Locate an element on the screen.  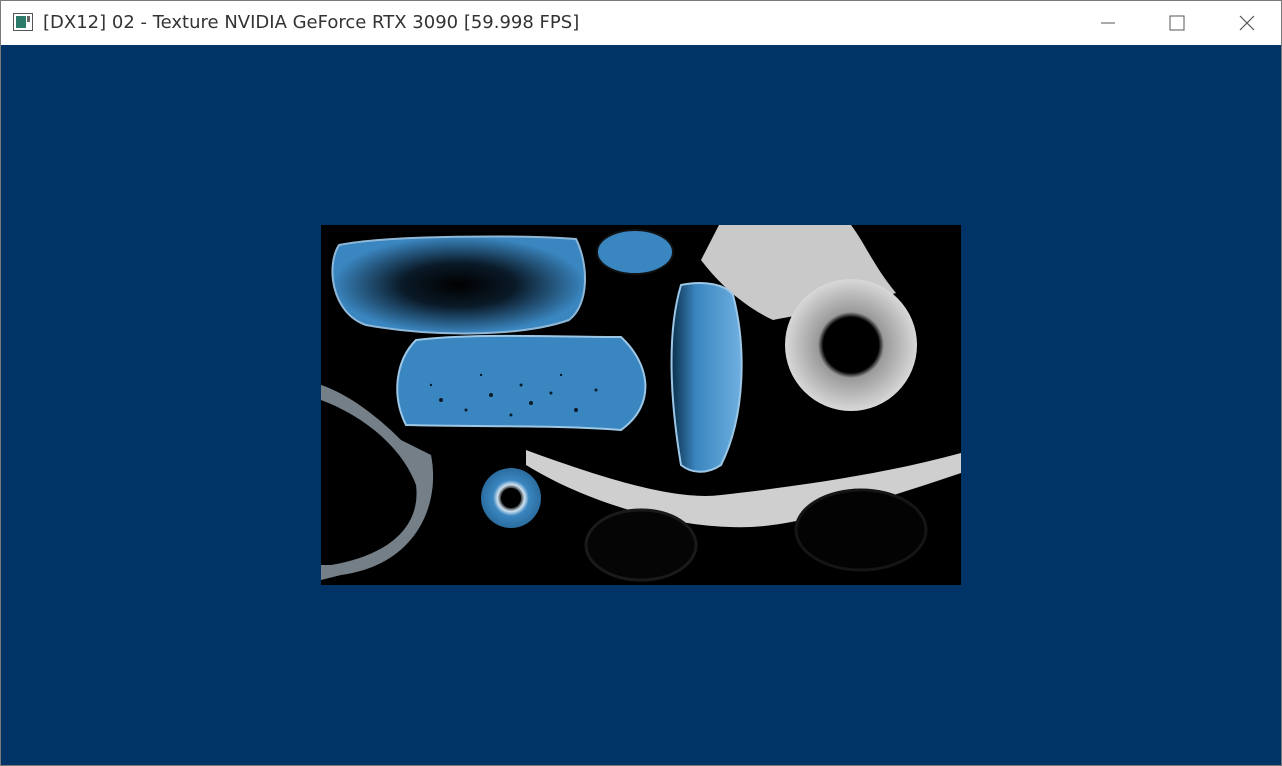
app-window-icon is located at coordinates (23, 22).